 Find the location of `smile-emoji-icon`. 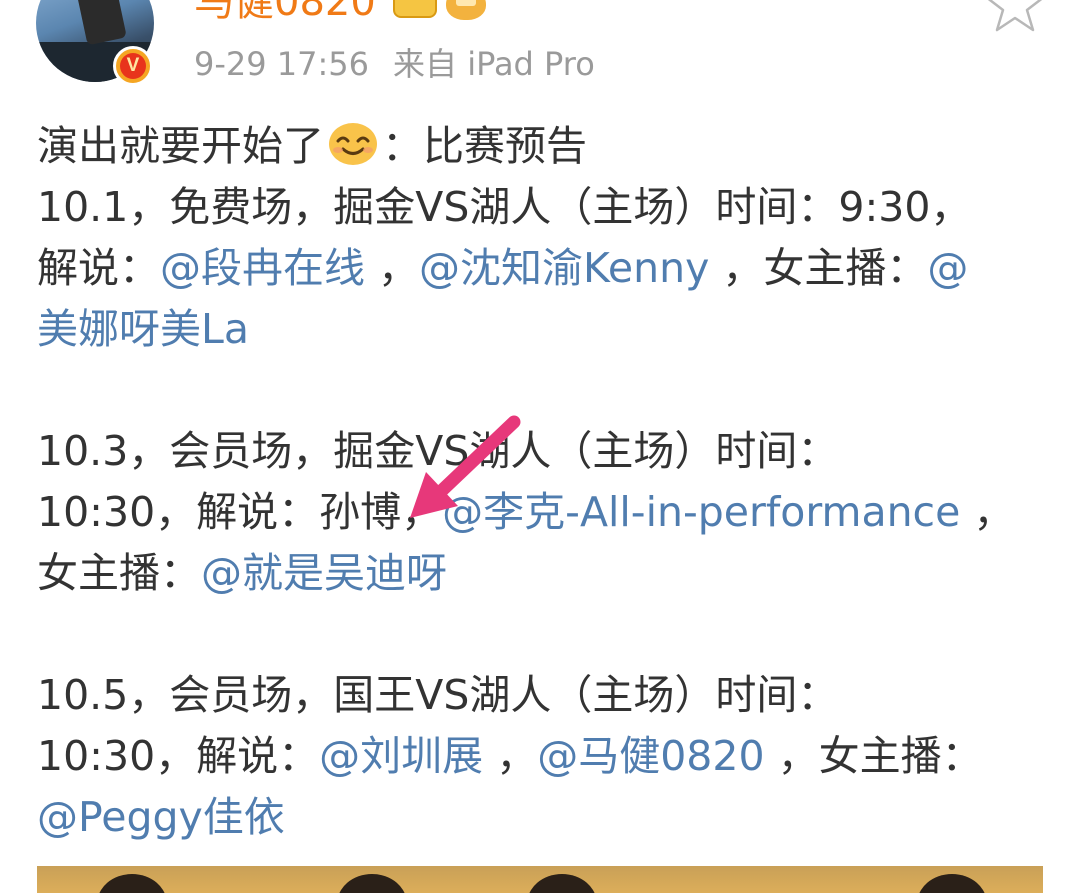

smile-emoji-icon is located at coordinates (353, 144).